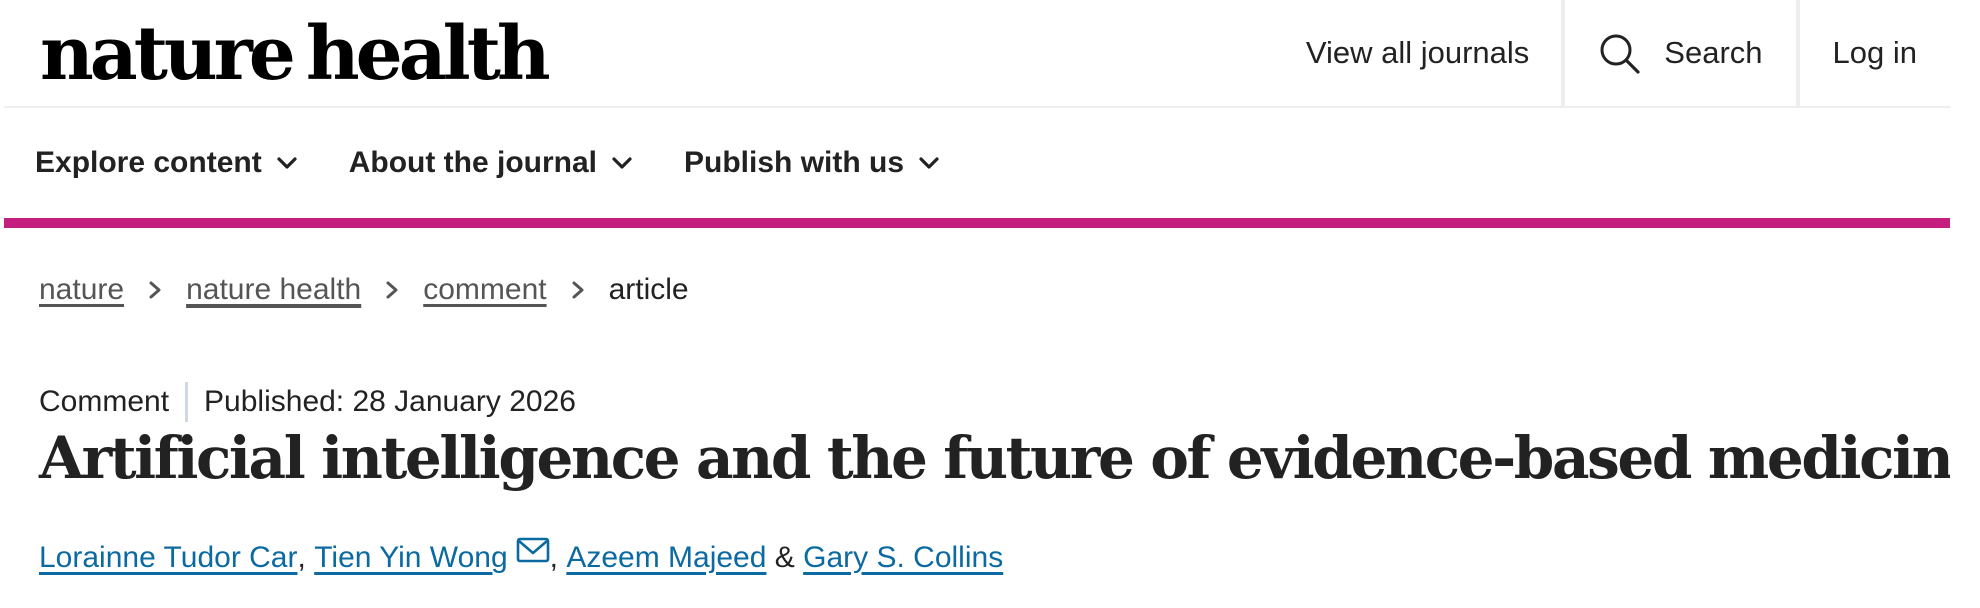 The image size is (1980, 608). Describe the element at coordinates (114, 402) in the screenshot. I see `article-type: Comment` at that location.